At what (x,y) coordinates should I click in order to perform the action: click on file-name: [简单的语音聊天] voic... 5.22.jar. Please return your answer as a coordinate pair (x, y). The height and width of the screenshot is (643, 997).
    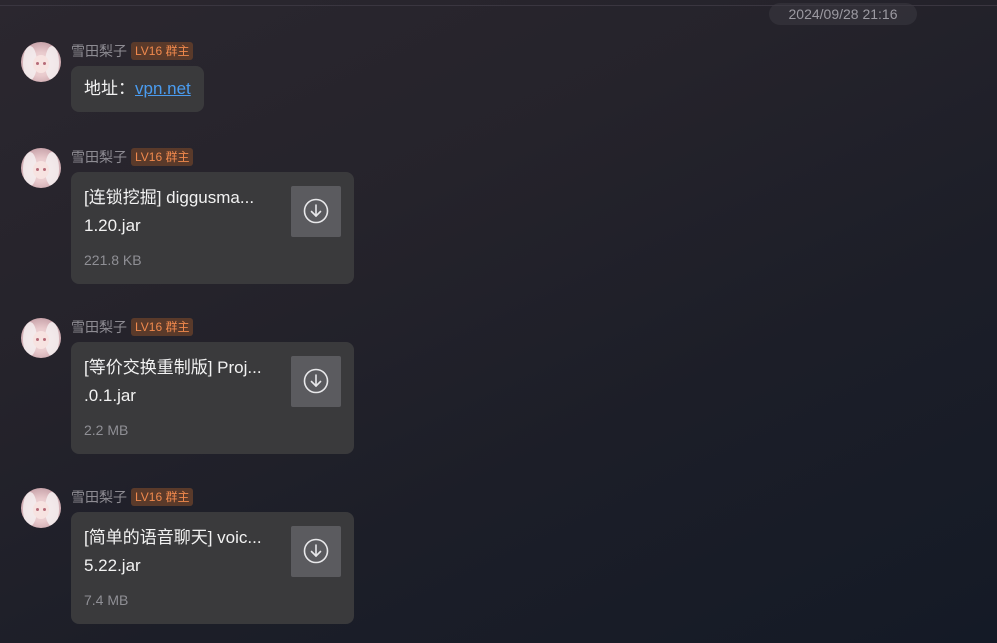
    Looking at the image, I should click on (184, 552).